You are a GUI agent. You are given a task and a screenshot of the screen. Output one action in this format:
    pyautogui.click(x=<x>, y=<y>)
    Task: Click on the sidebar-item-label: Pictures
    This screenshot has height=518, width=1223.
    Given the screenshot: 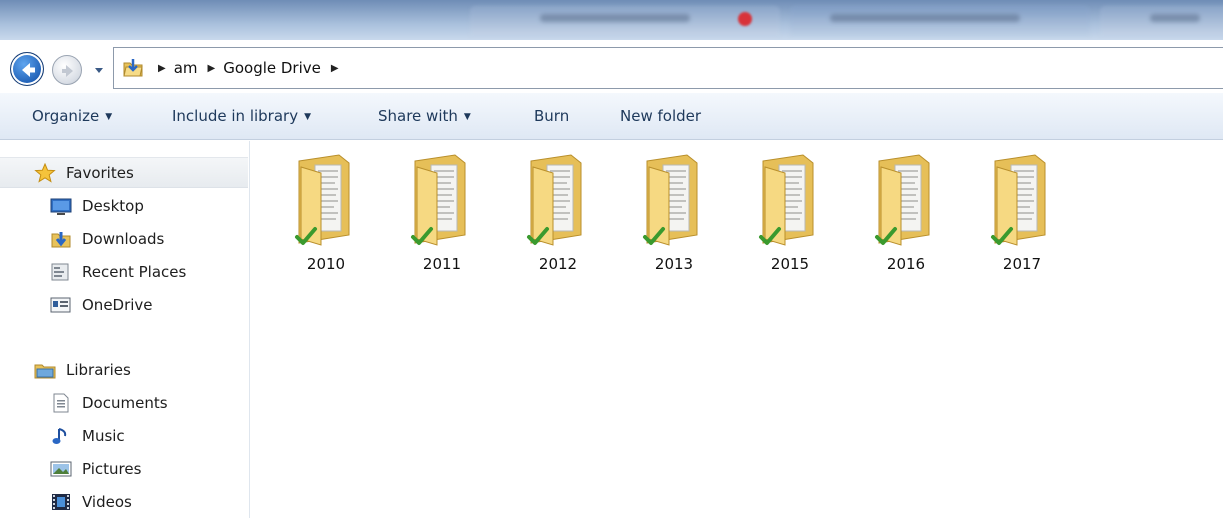 What is the action you would take?
    pyautogui.click(x=112, y=468)
    